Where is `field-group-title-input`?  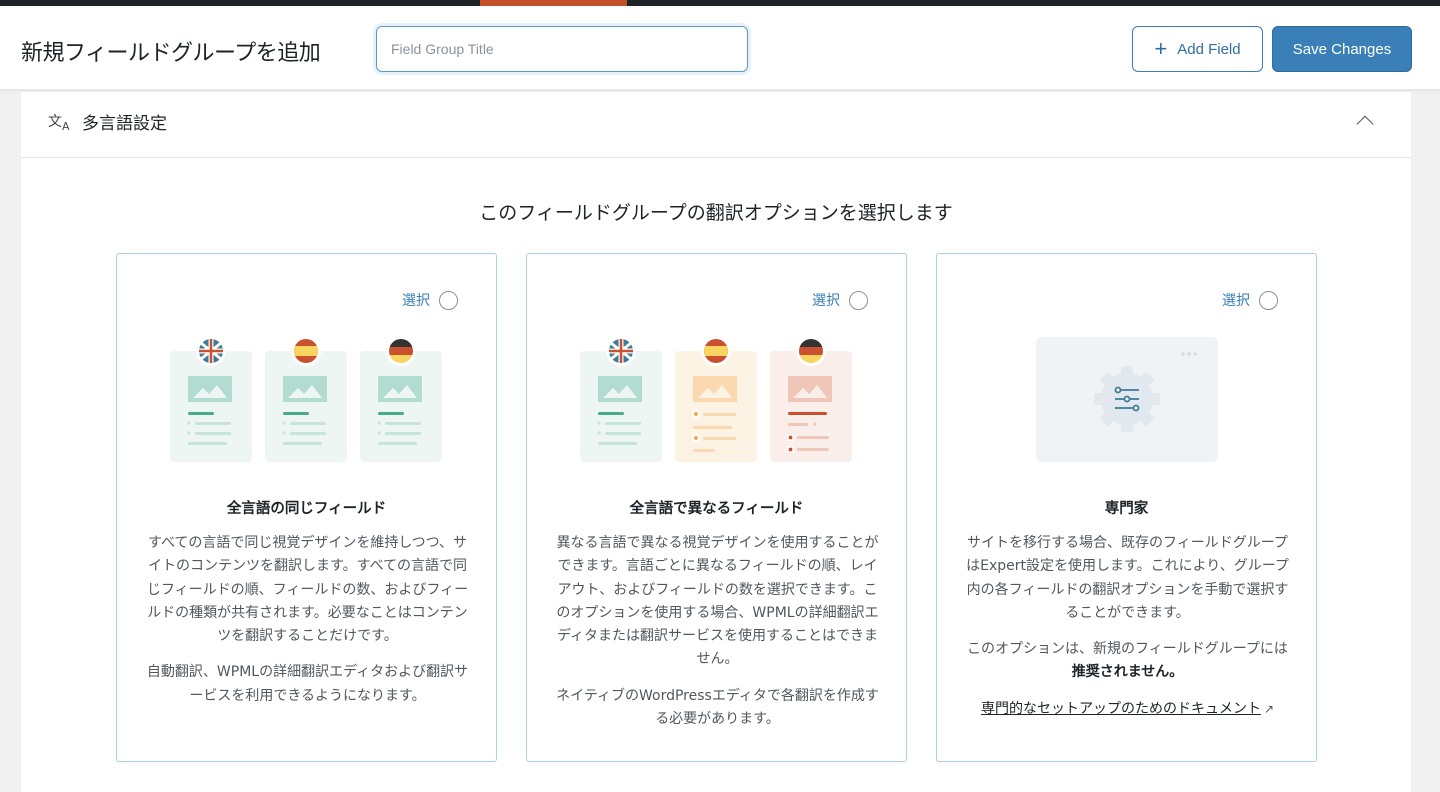
field-group-title-input is located at coordinates (562, 49).